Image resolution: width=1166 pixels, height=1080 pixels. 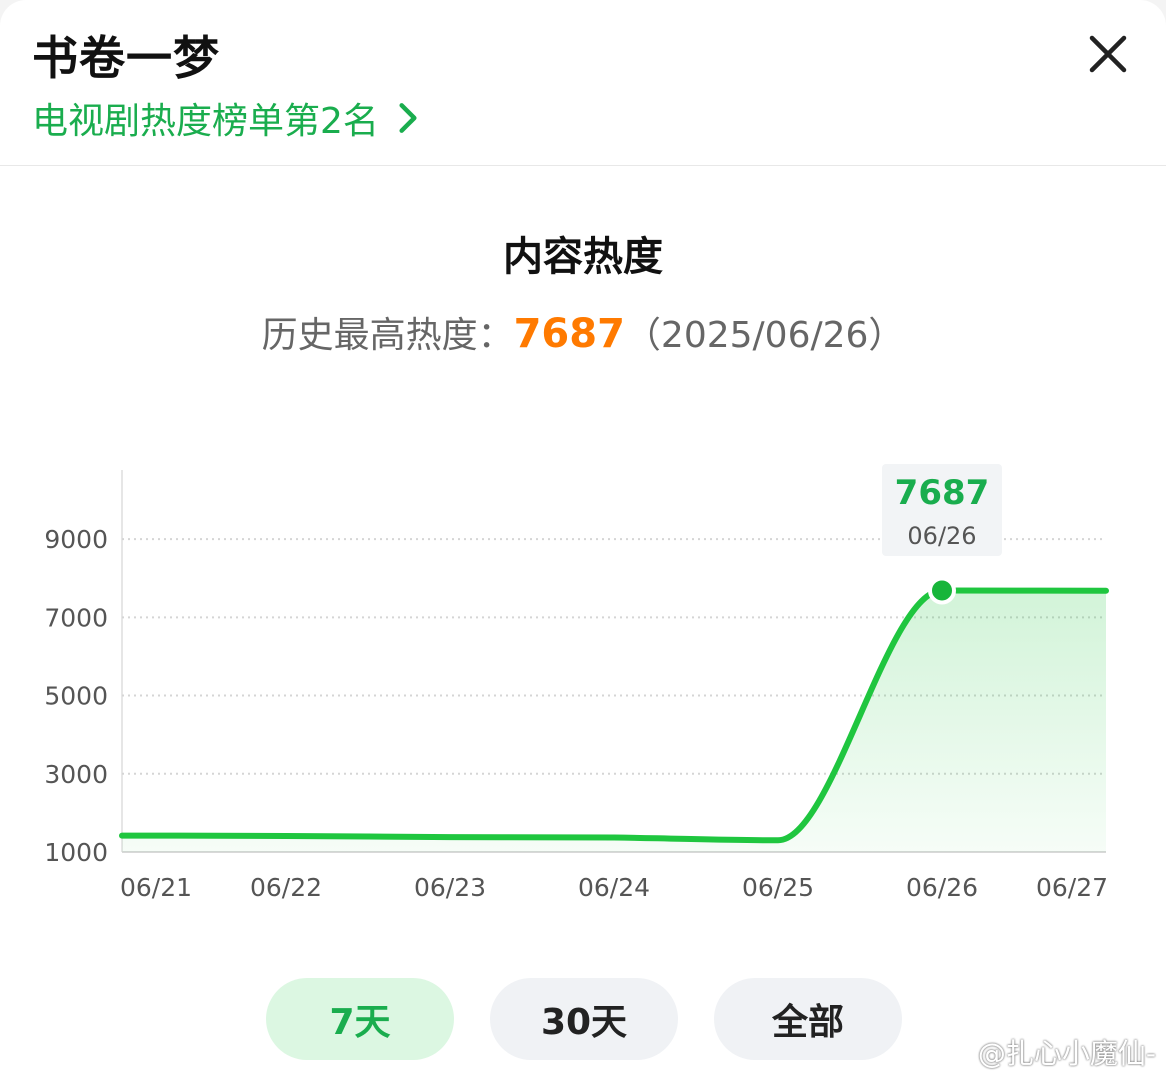 What do you see at coordinates (941, 536) in the screenshot?
I see `tooltip-date: 06/26` at bounding box center [941, 536].